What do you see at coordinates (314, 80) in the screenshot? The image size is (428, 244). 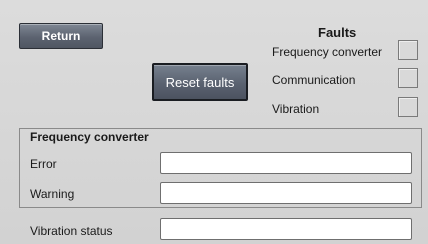 I see `fault-label-communication: Communication` at bounding box center [314, 80].